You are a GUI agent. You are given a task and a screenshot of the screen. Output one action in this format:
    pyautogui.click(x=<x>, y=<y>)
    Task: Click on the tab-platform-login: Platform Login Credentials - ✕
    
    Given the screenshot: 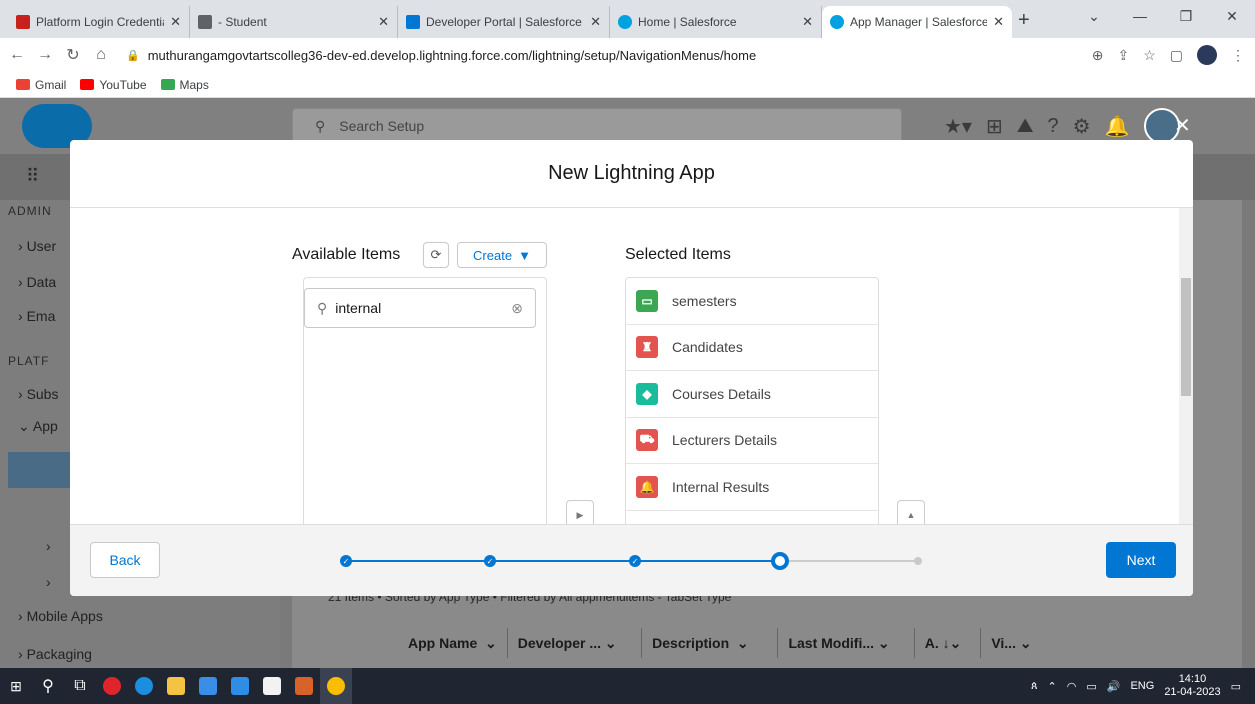 What is the action you would take?
    pyautogui.click(x=99, y=22)
    